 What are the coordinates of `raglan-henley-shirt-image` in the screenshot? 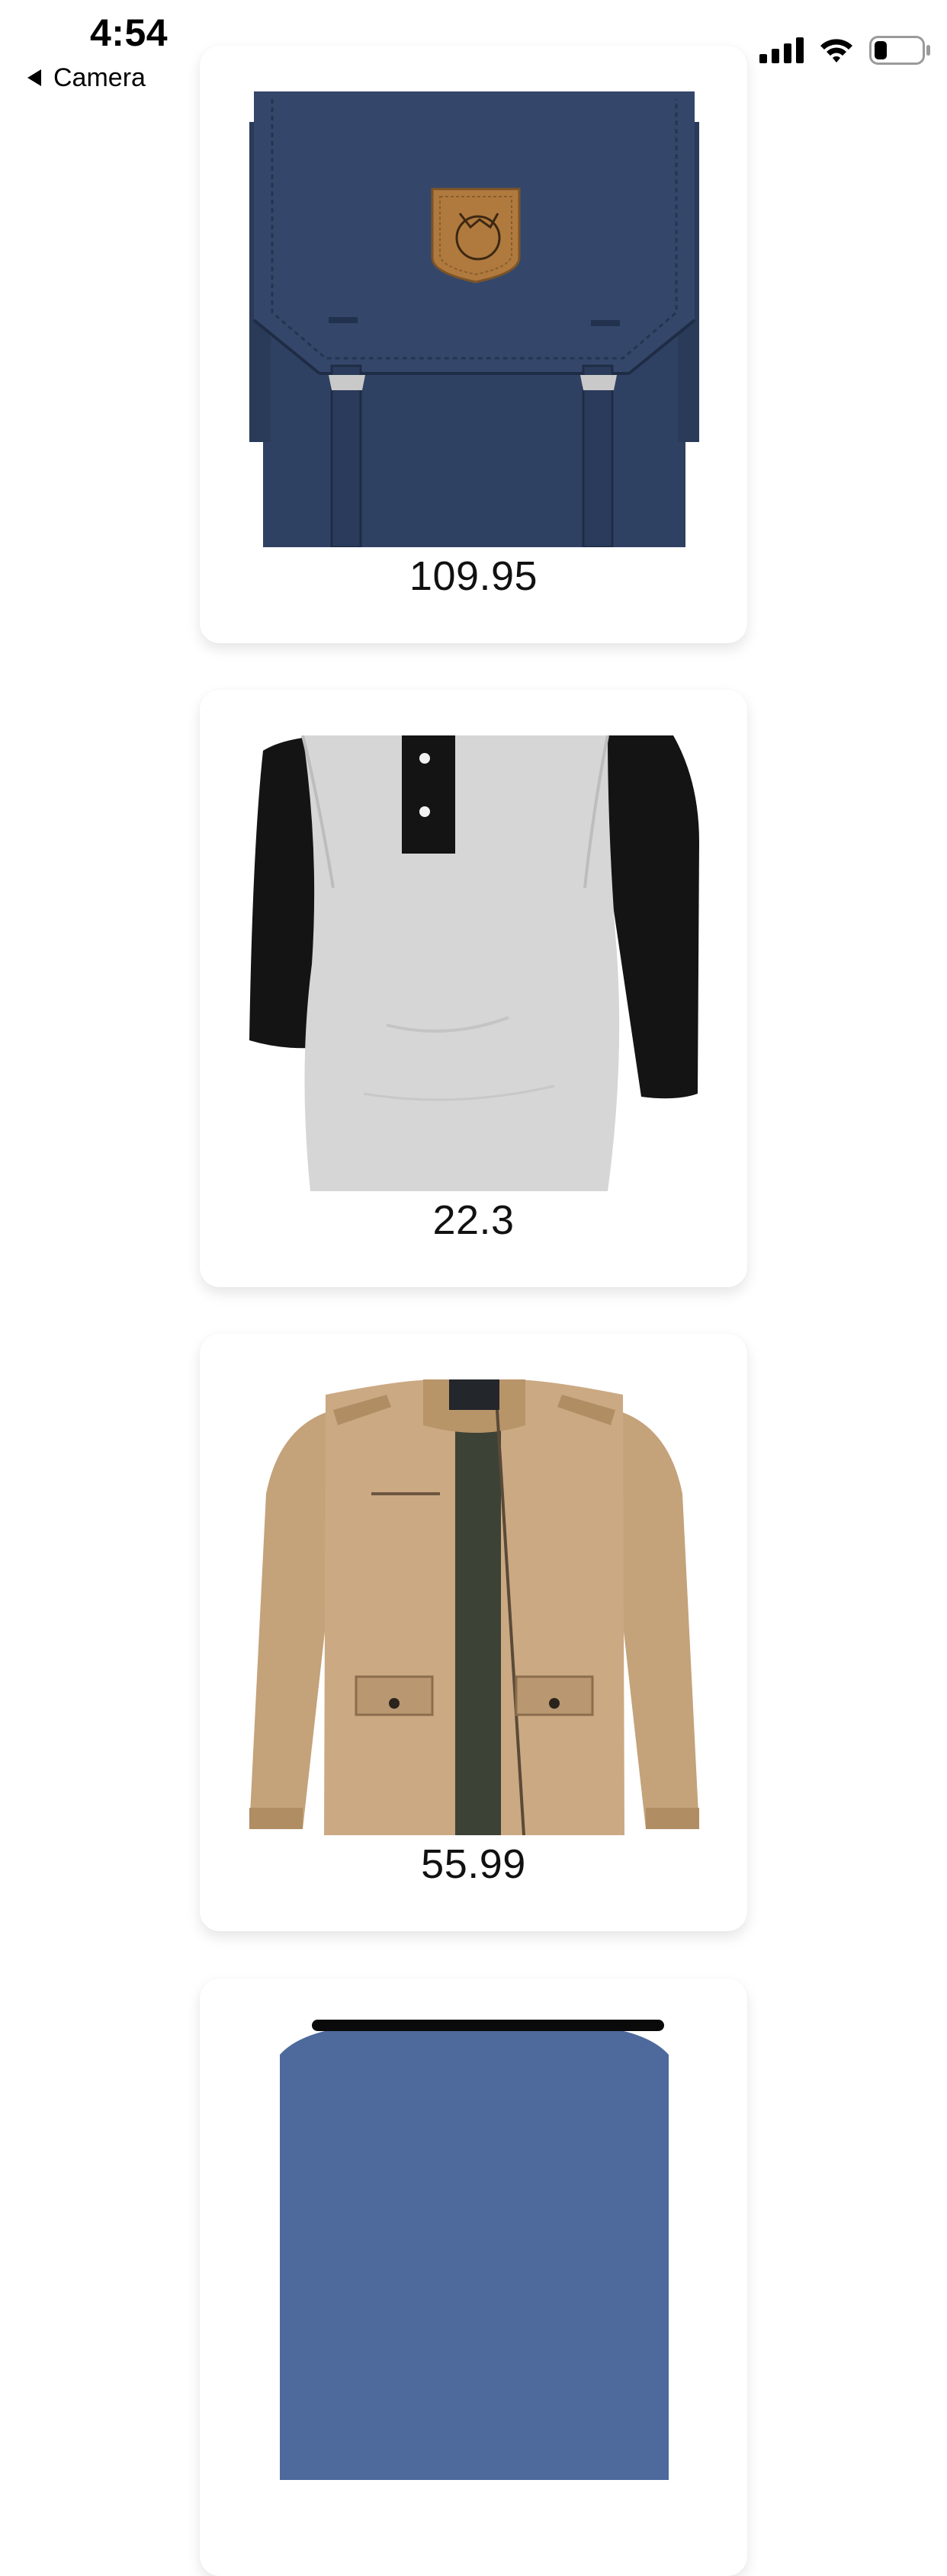 It's located at (474, 963).